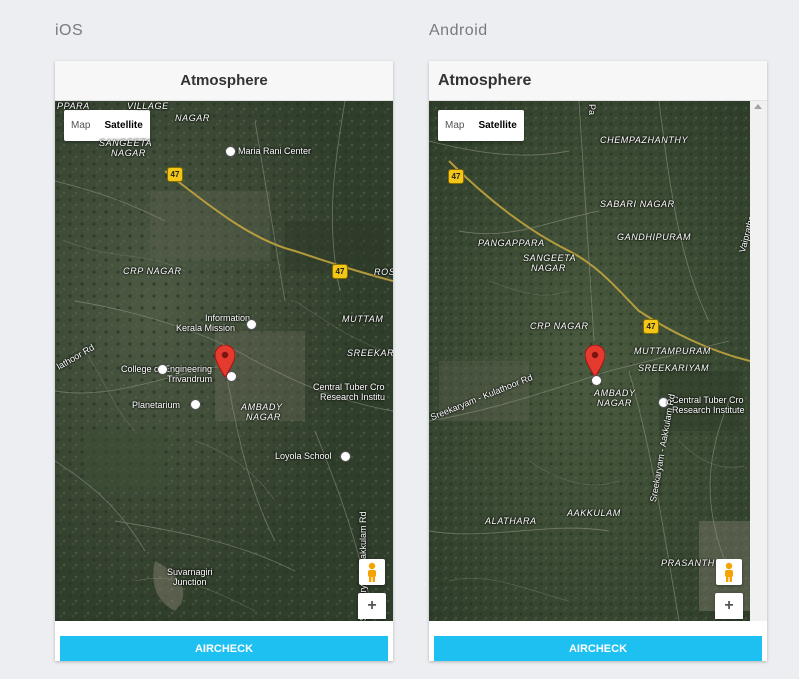  I want to click on ios-header: Atmosphere, so click(224, 81).